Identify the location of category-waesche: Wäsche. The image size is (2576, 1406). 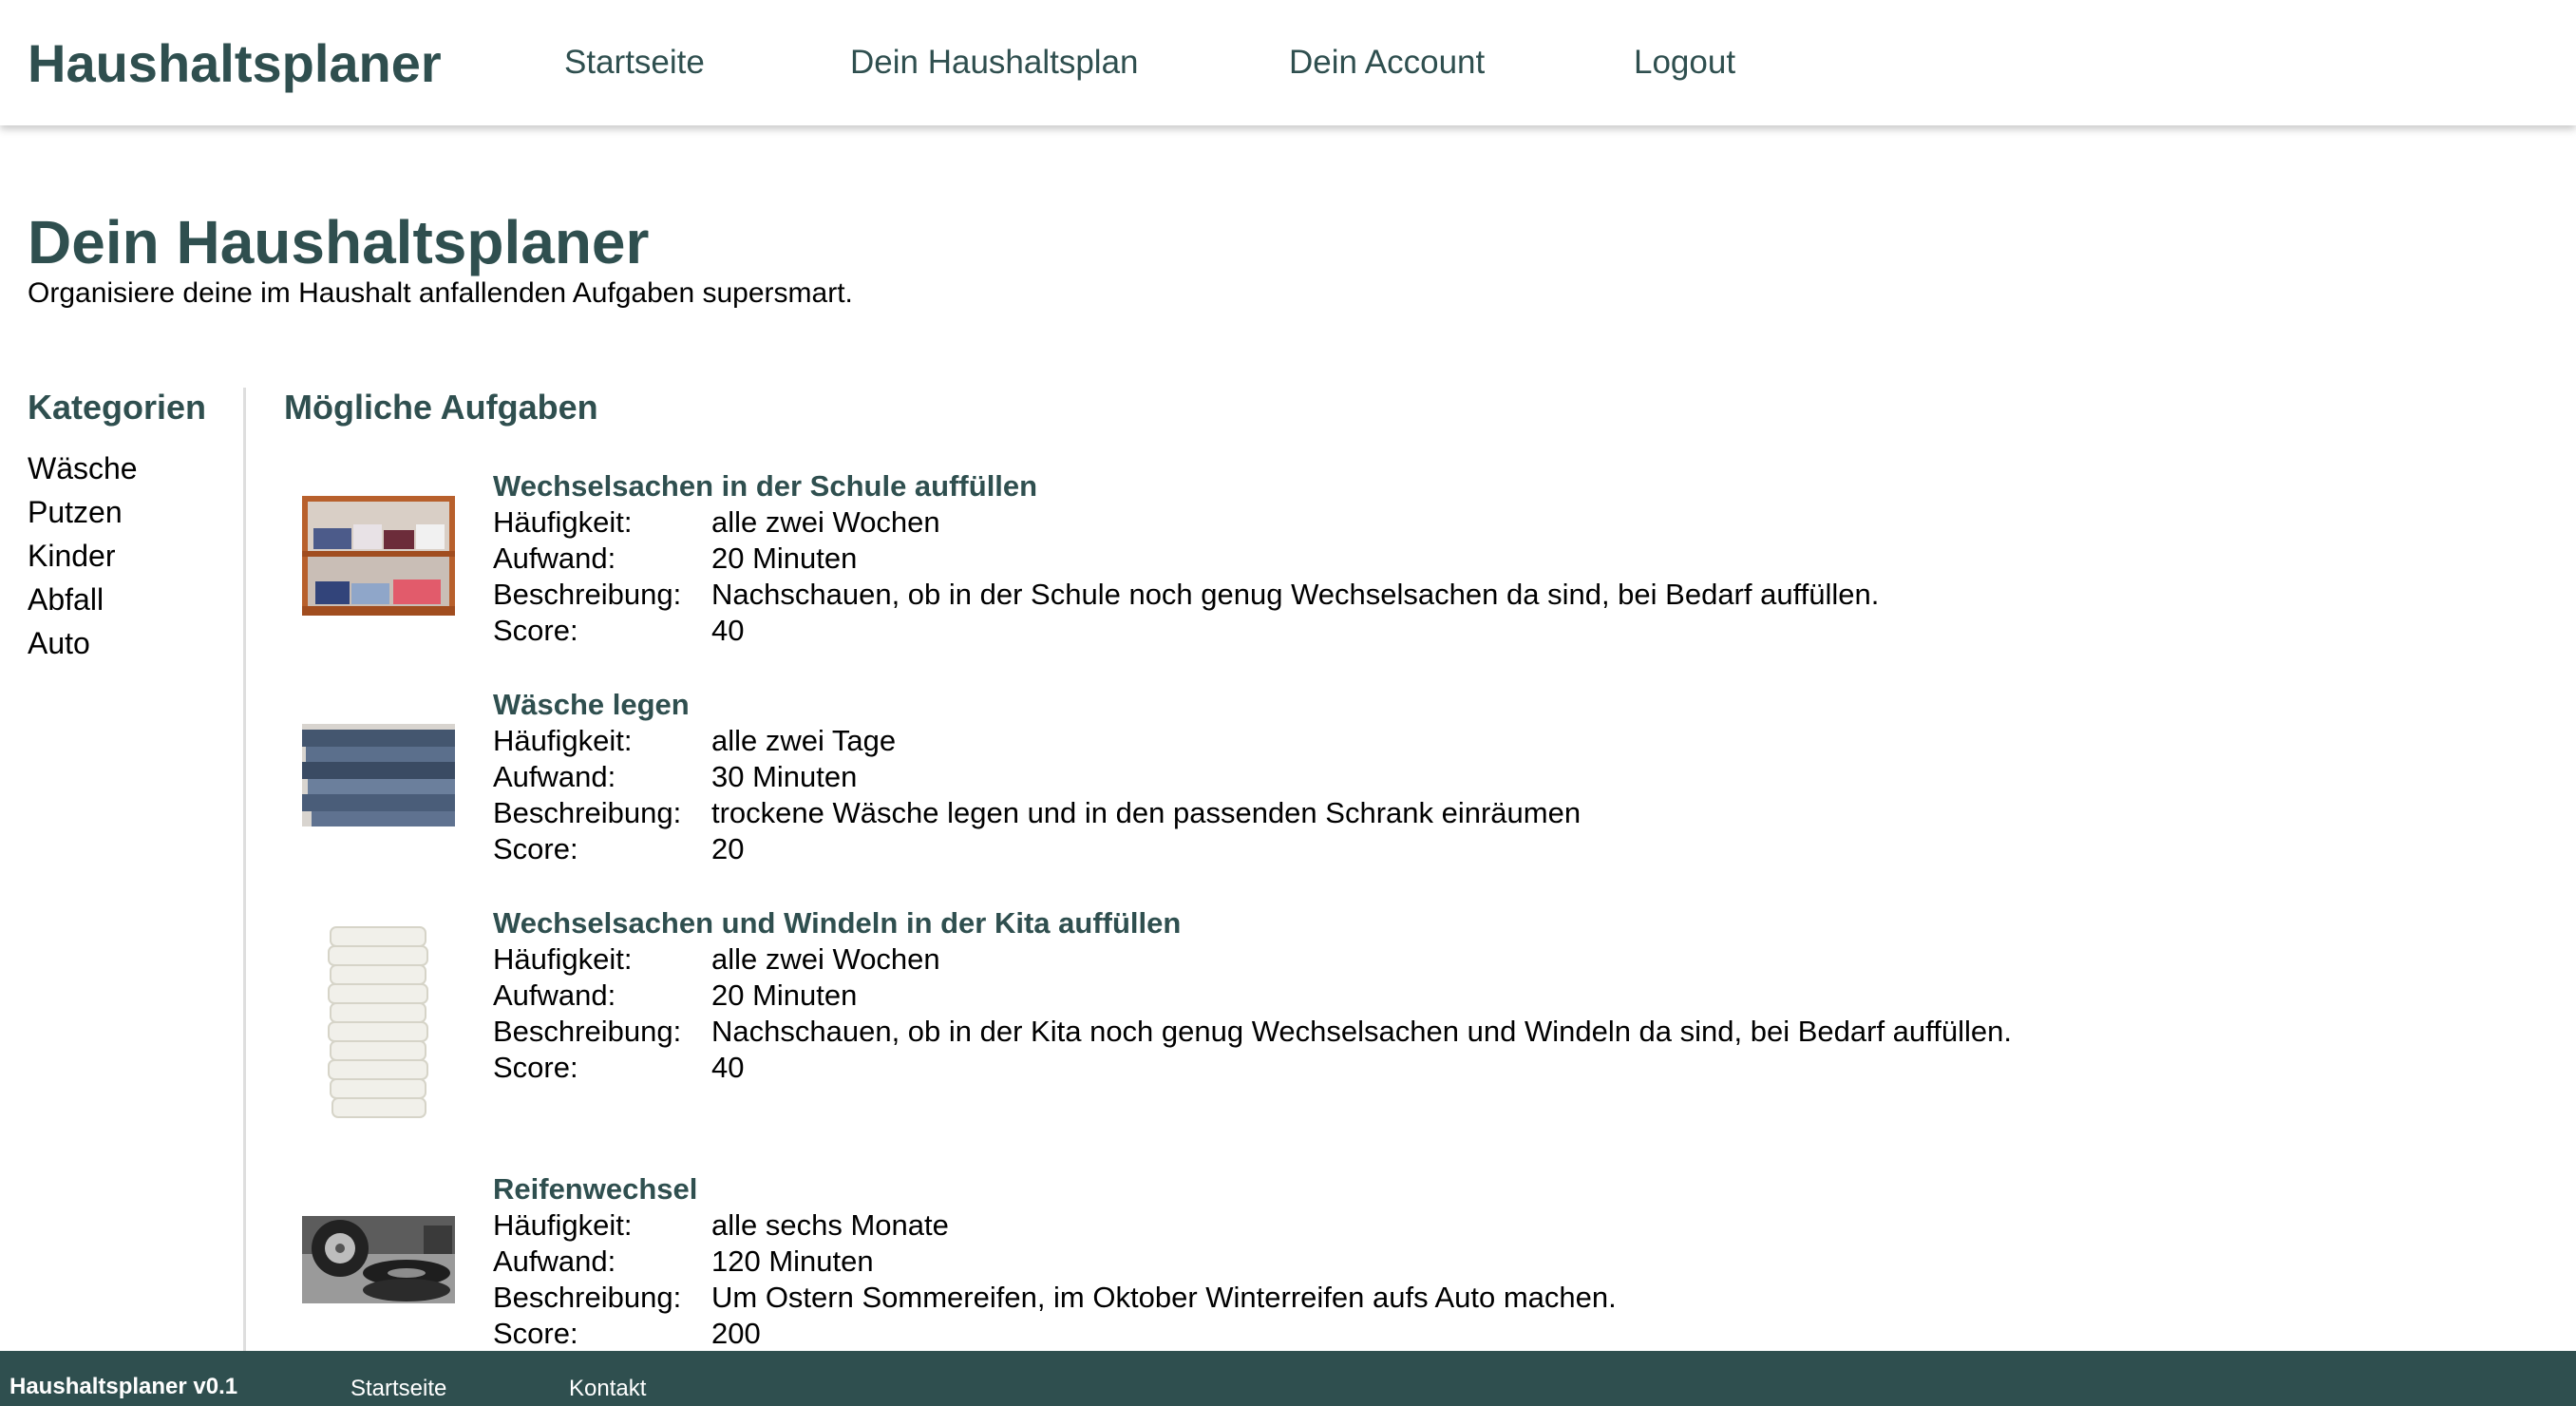
(117, 468).